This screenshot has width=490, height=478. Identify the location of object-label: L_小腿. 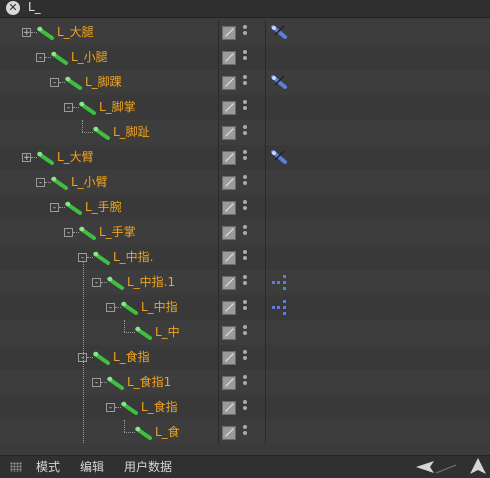
(89, 57).